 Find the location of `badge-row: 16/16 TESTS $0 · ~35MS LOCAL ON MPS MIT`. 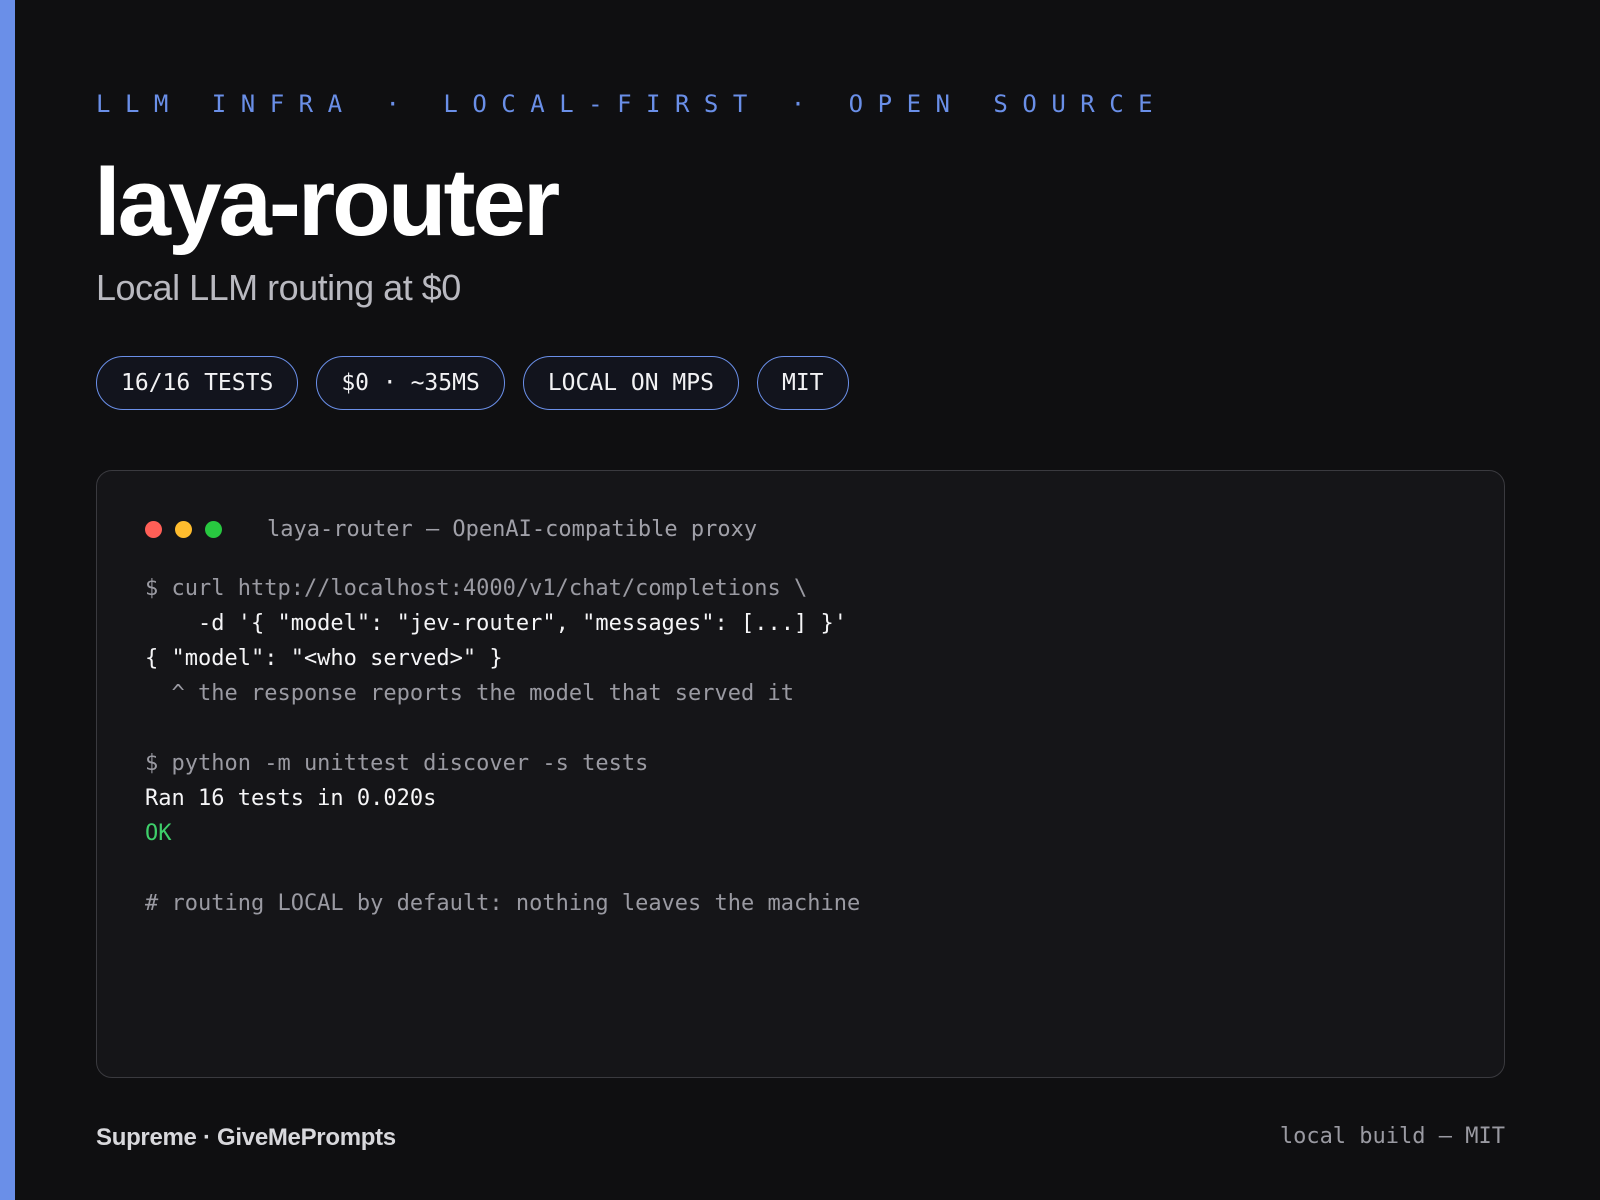

badge-row: 16/16 TESTS $0 · ~35MS LOCAL ON MPS MIT is located at coordinates (472, 383).